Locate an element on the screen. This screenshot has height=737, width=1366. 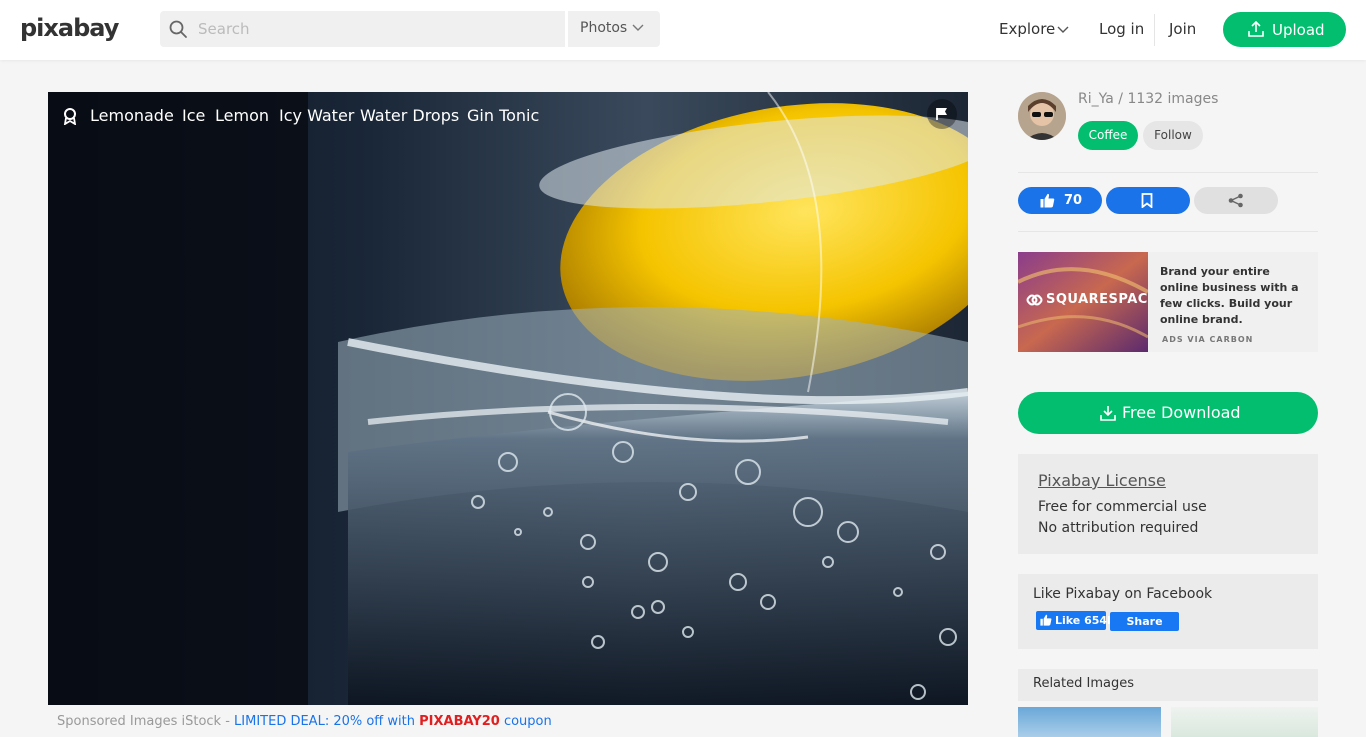
facebook-title: Like Pixabay on Facebook is located at coordinates (1123, 594).